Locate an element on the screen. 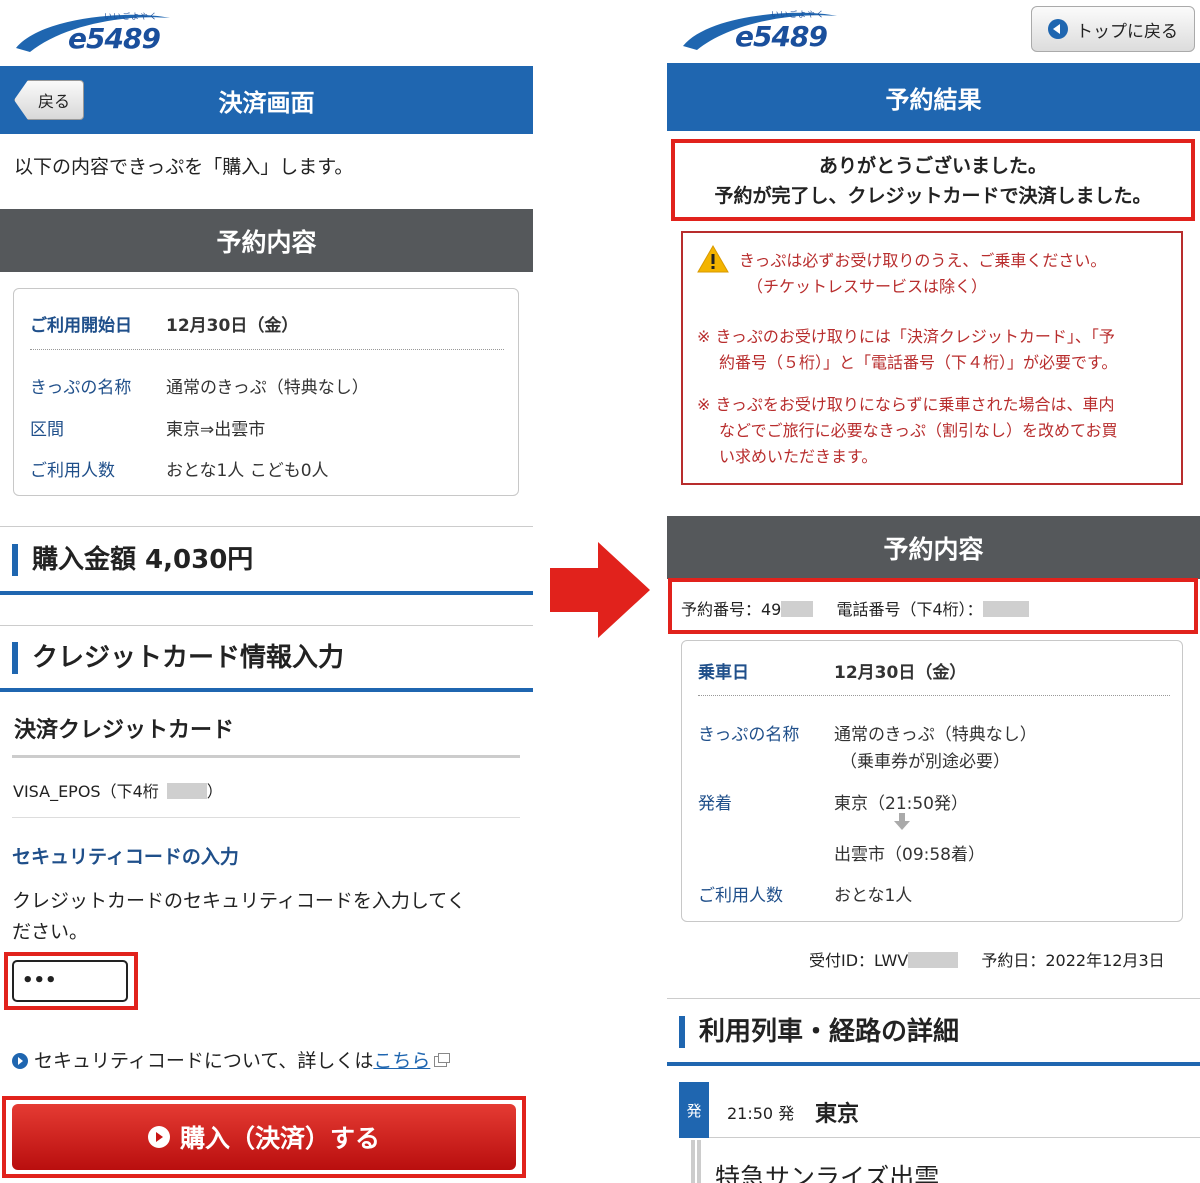 This screenshot has height=1183, width=1200. security-desc-line: ださい。 is located at coordinates (50, 932).